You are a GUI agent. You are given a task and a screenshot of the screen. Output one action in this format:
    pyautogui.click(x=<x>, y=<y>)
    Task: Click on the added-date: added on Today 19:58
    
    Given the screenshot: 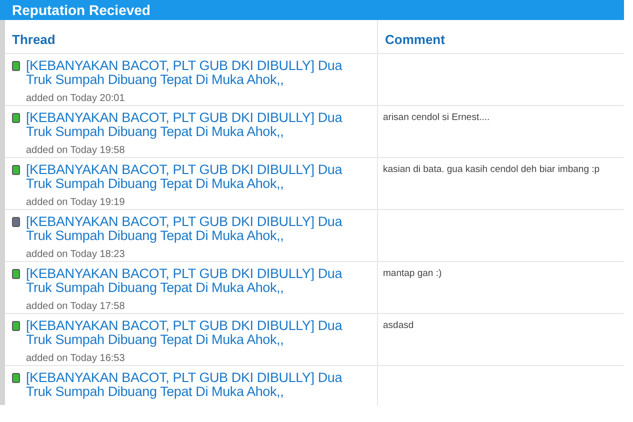 What is the action you would take?
    pyautogui.click(x=76, y=151)
    